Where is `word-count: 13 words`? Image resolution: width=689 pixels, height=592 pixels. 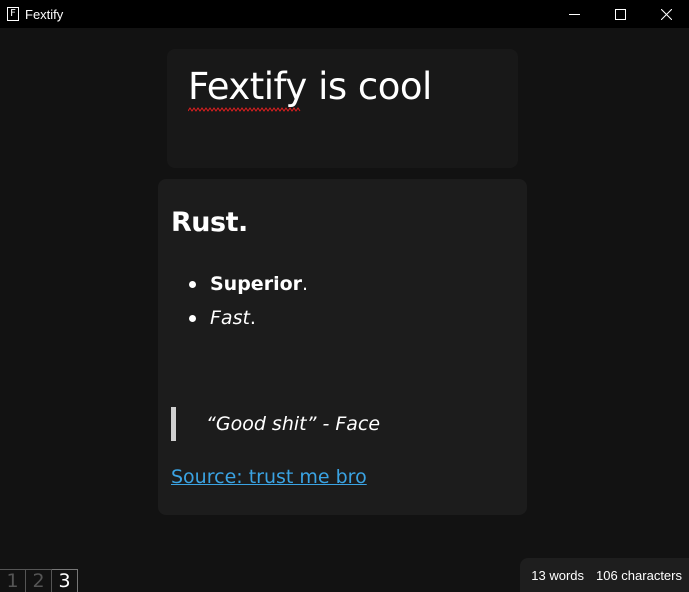
word-count: 13 words is located at coordinates (557, 575).